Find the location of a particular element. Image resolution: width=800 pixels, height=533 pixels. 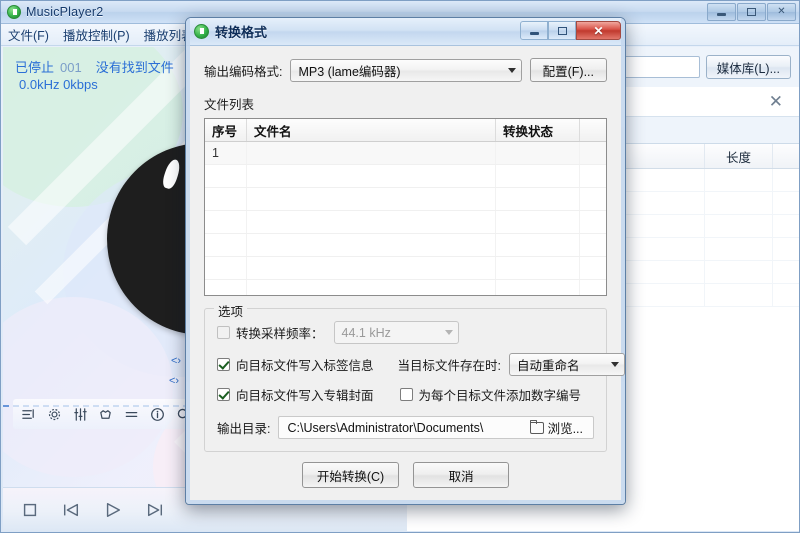

cancel-button: 取消 is located at coordinates (461, 475).